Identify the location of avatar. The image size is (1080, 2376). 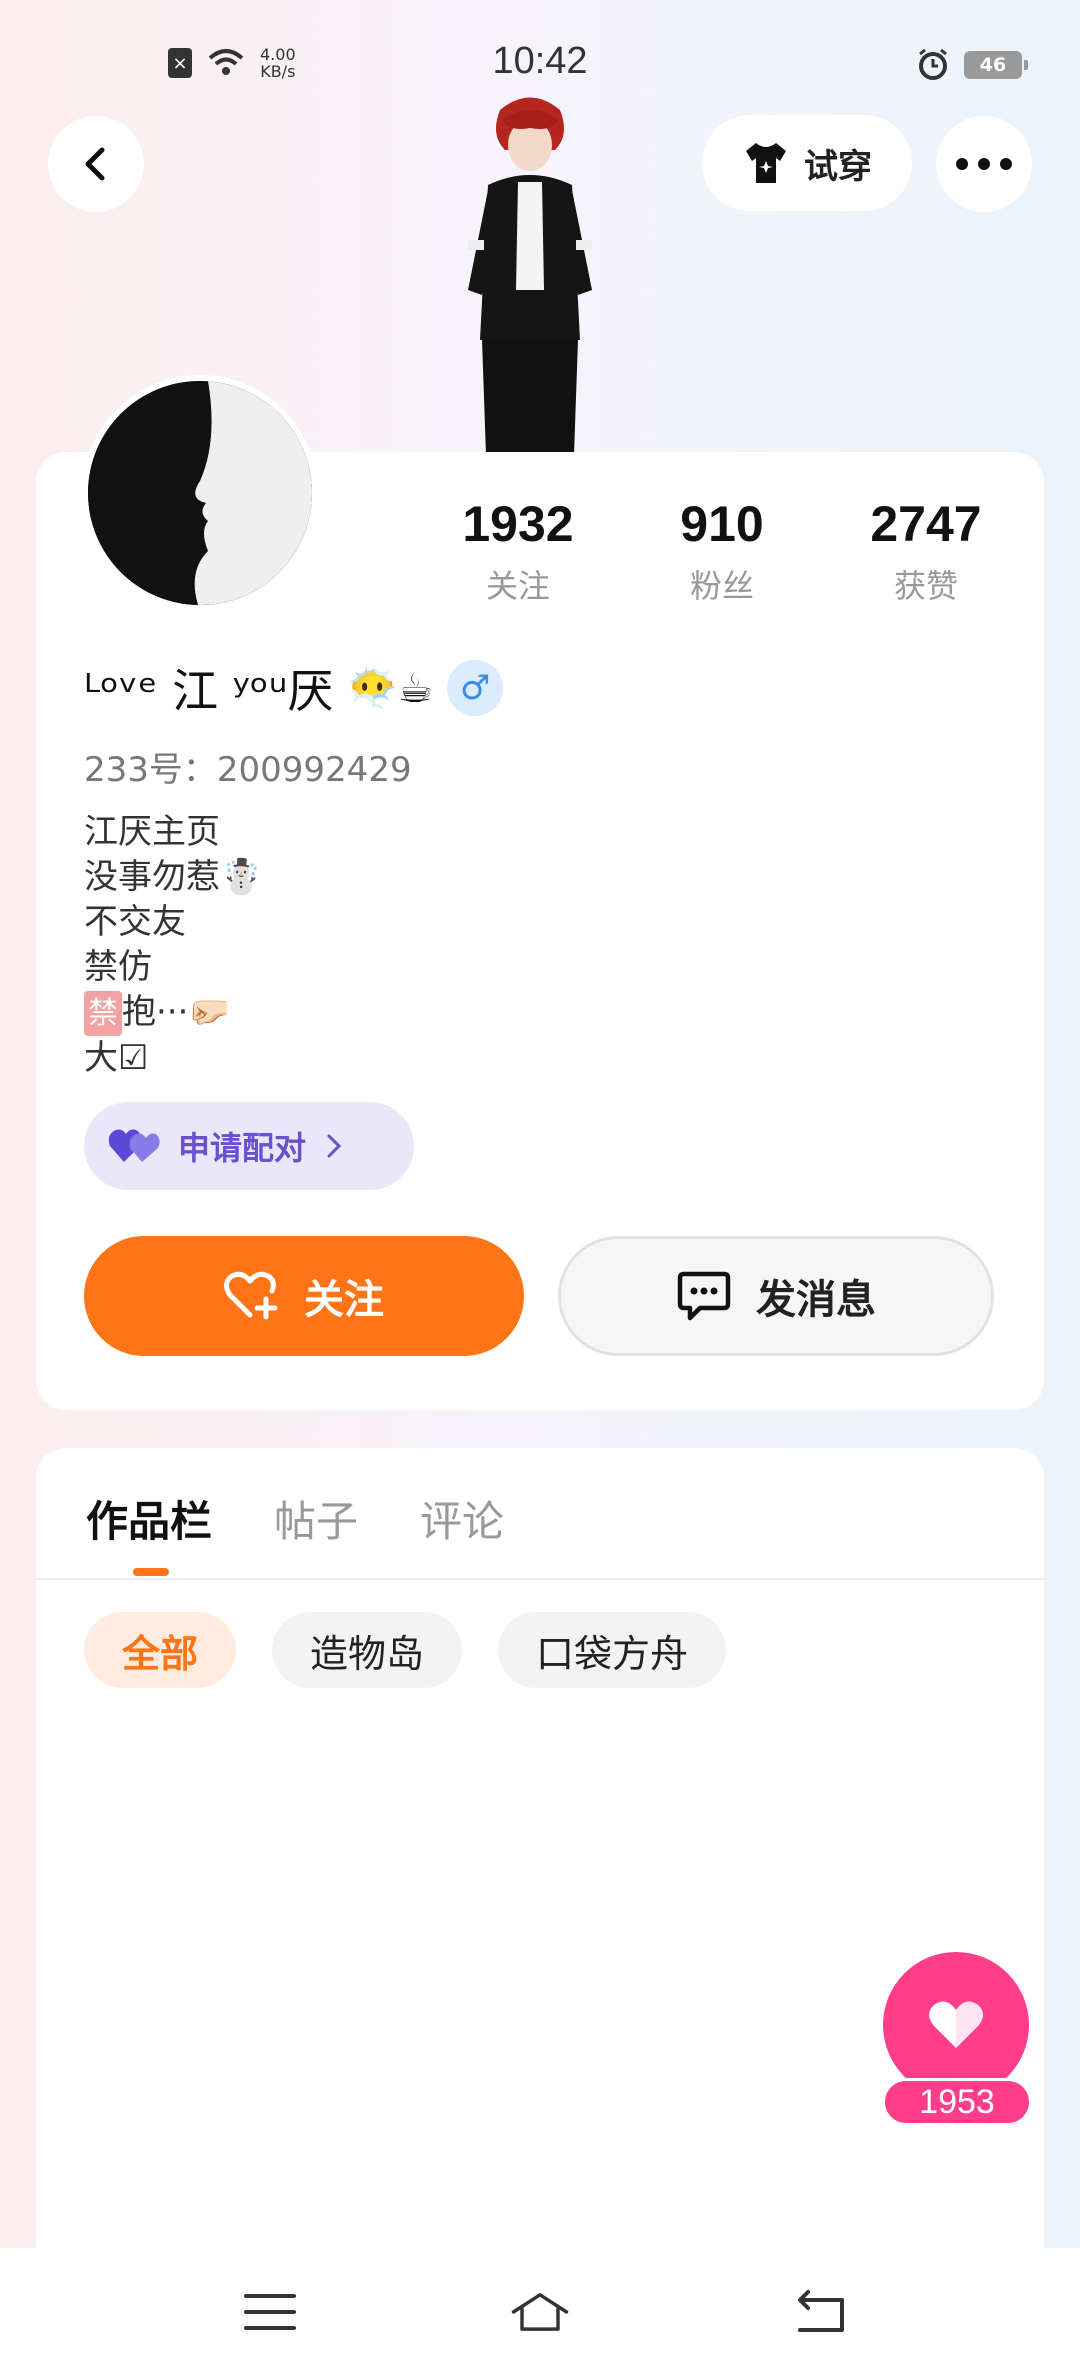
(200, 493).